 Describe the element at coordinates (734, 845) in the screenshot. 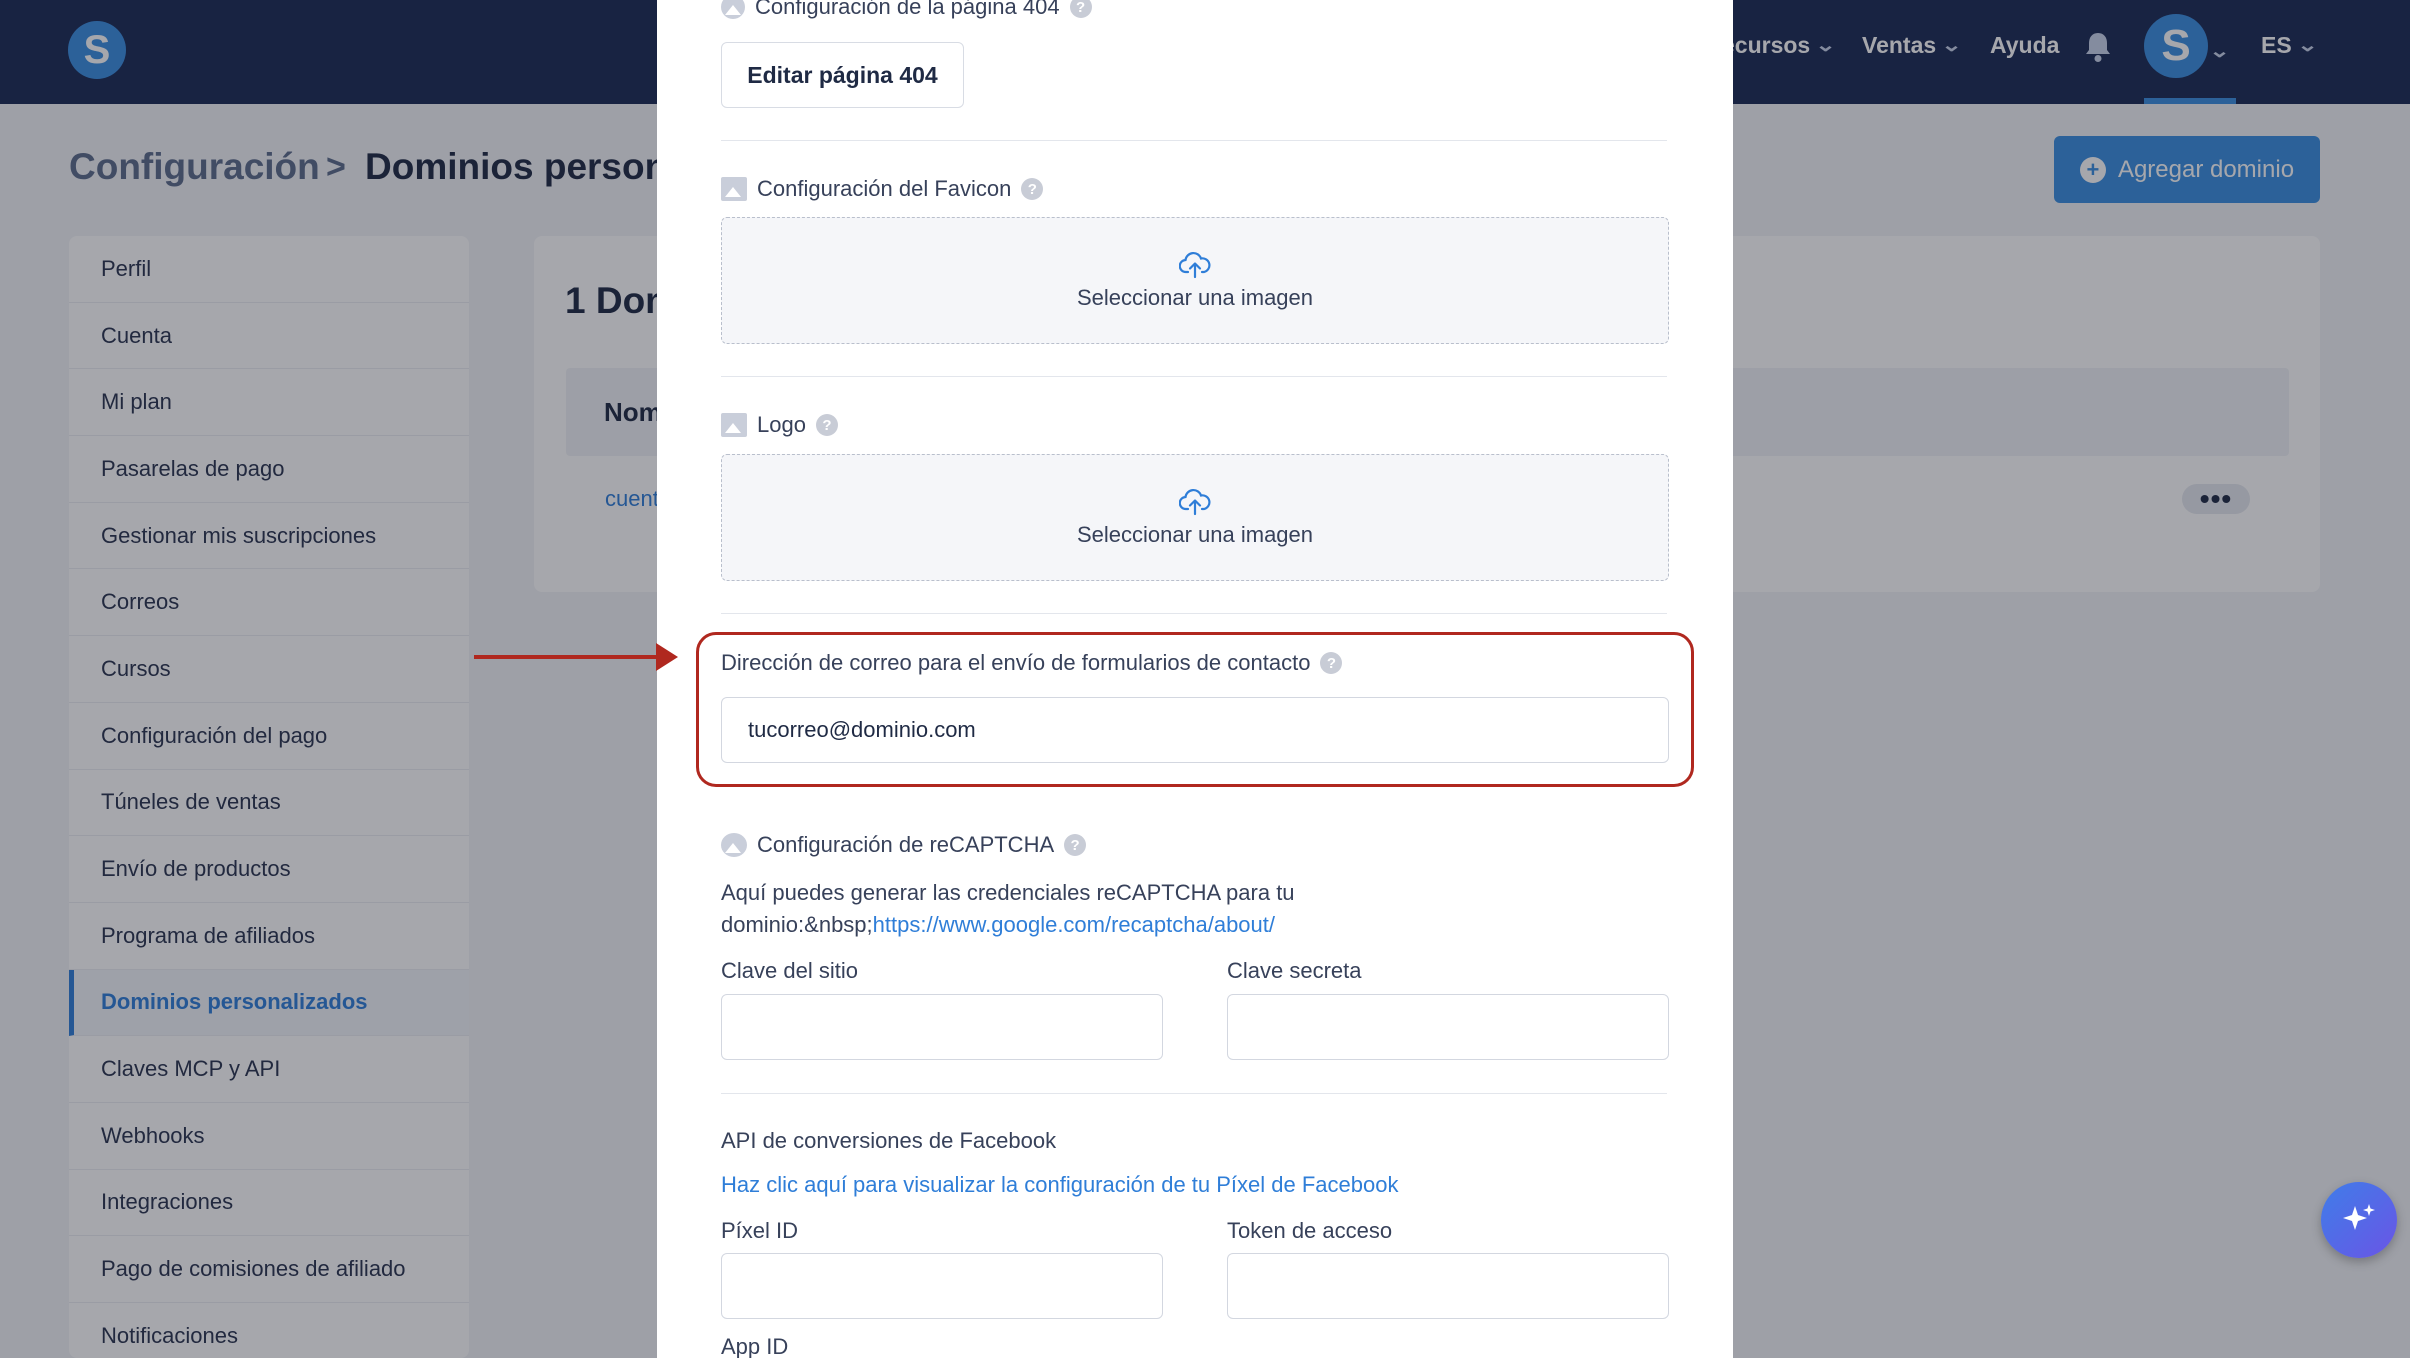

I see `recaptcha-icon` at that location.